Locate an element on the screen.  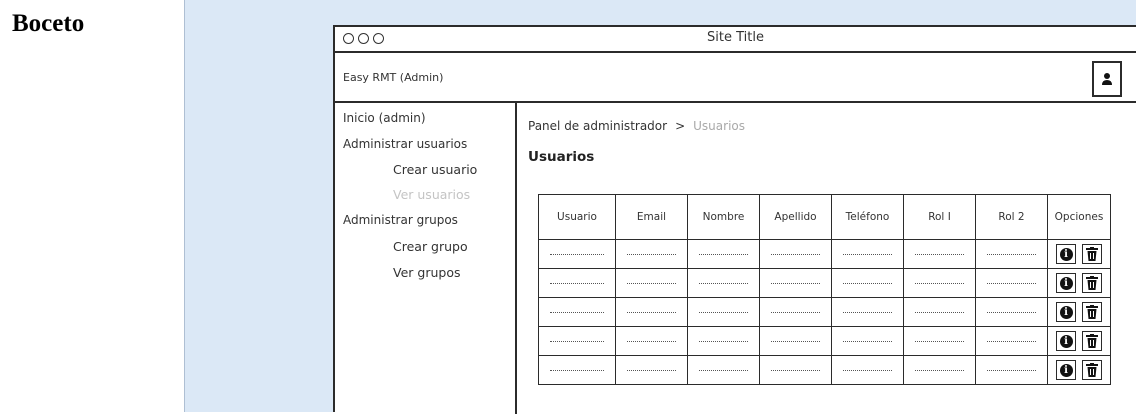
app-header: Easy RMT (Admin) is located at coordinates (735, 77).